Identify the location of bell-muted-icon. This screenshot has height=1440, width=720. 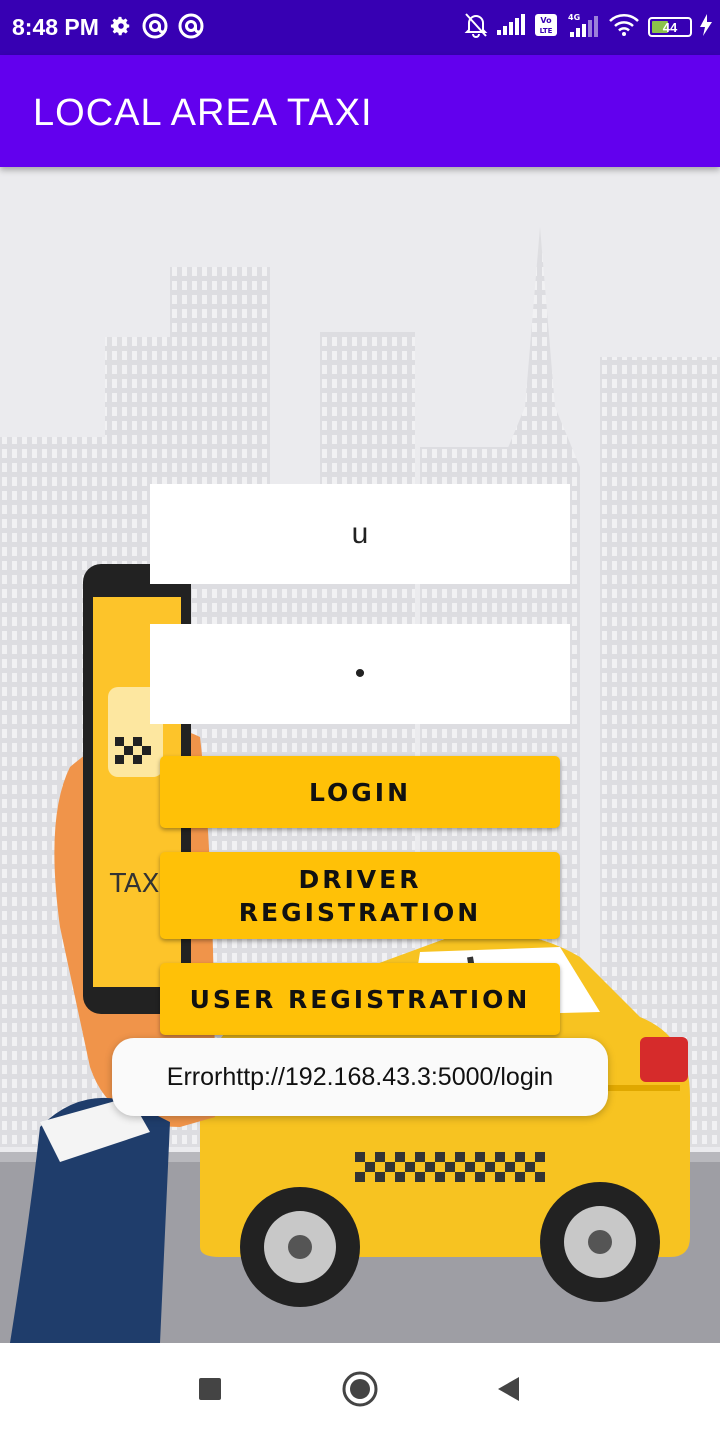
(476, 27).